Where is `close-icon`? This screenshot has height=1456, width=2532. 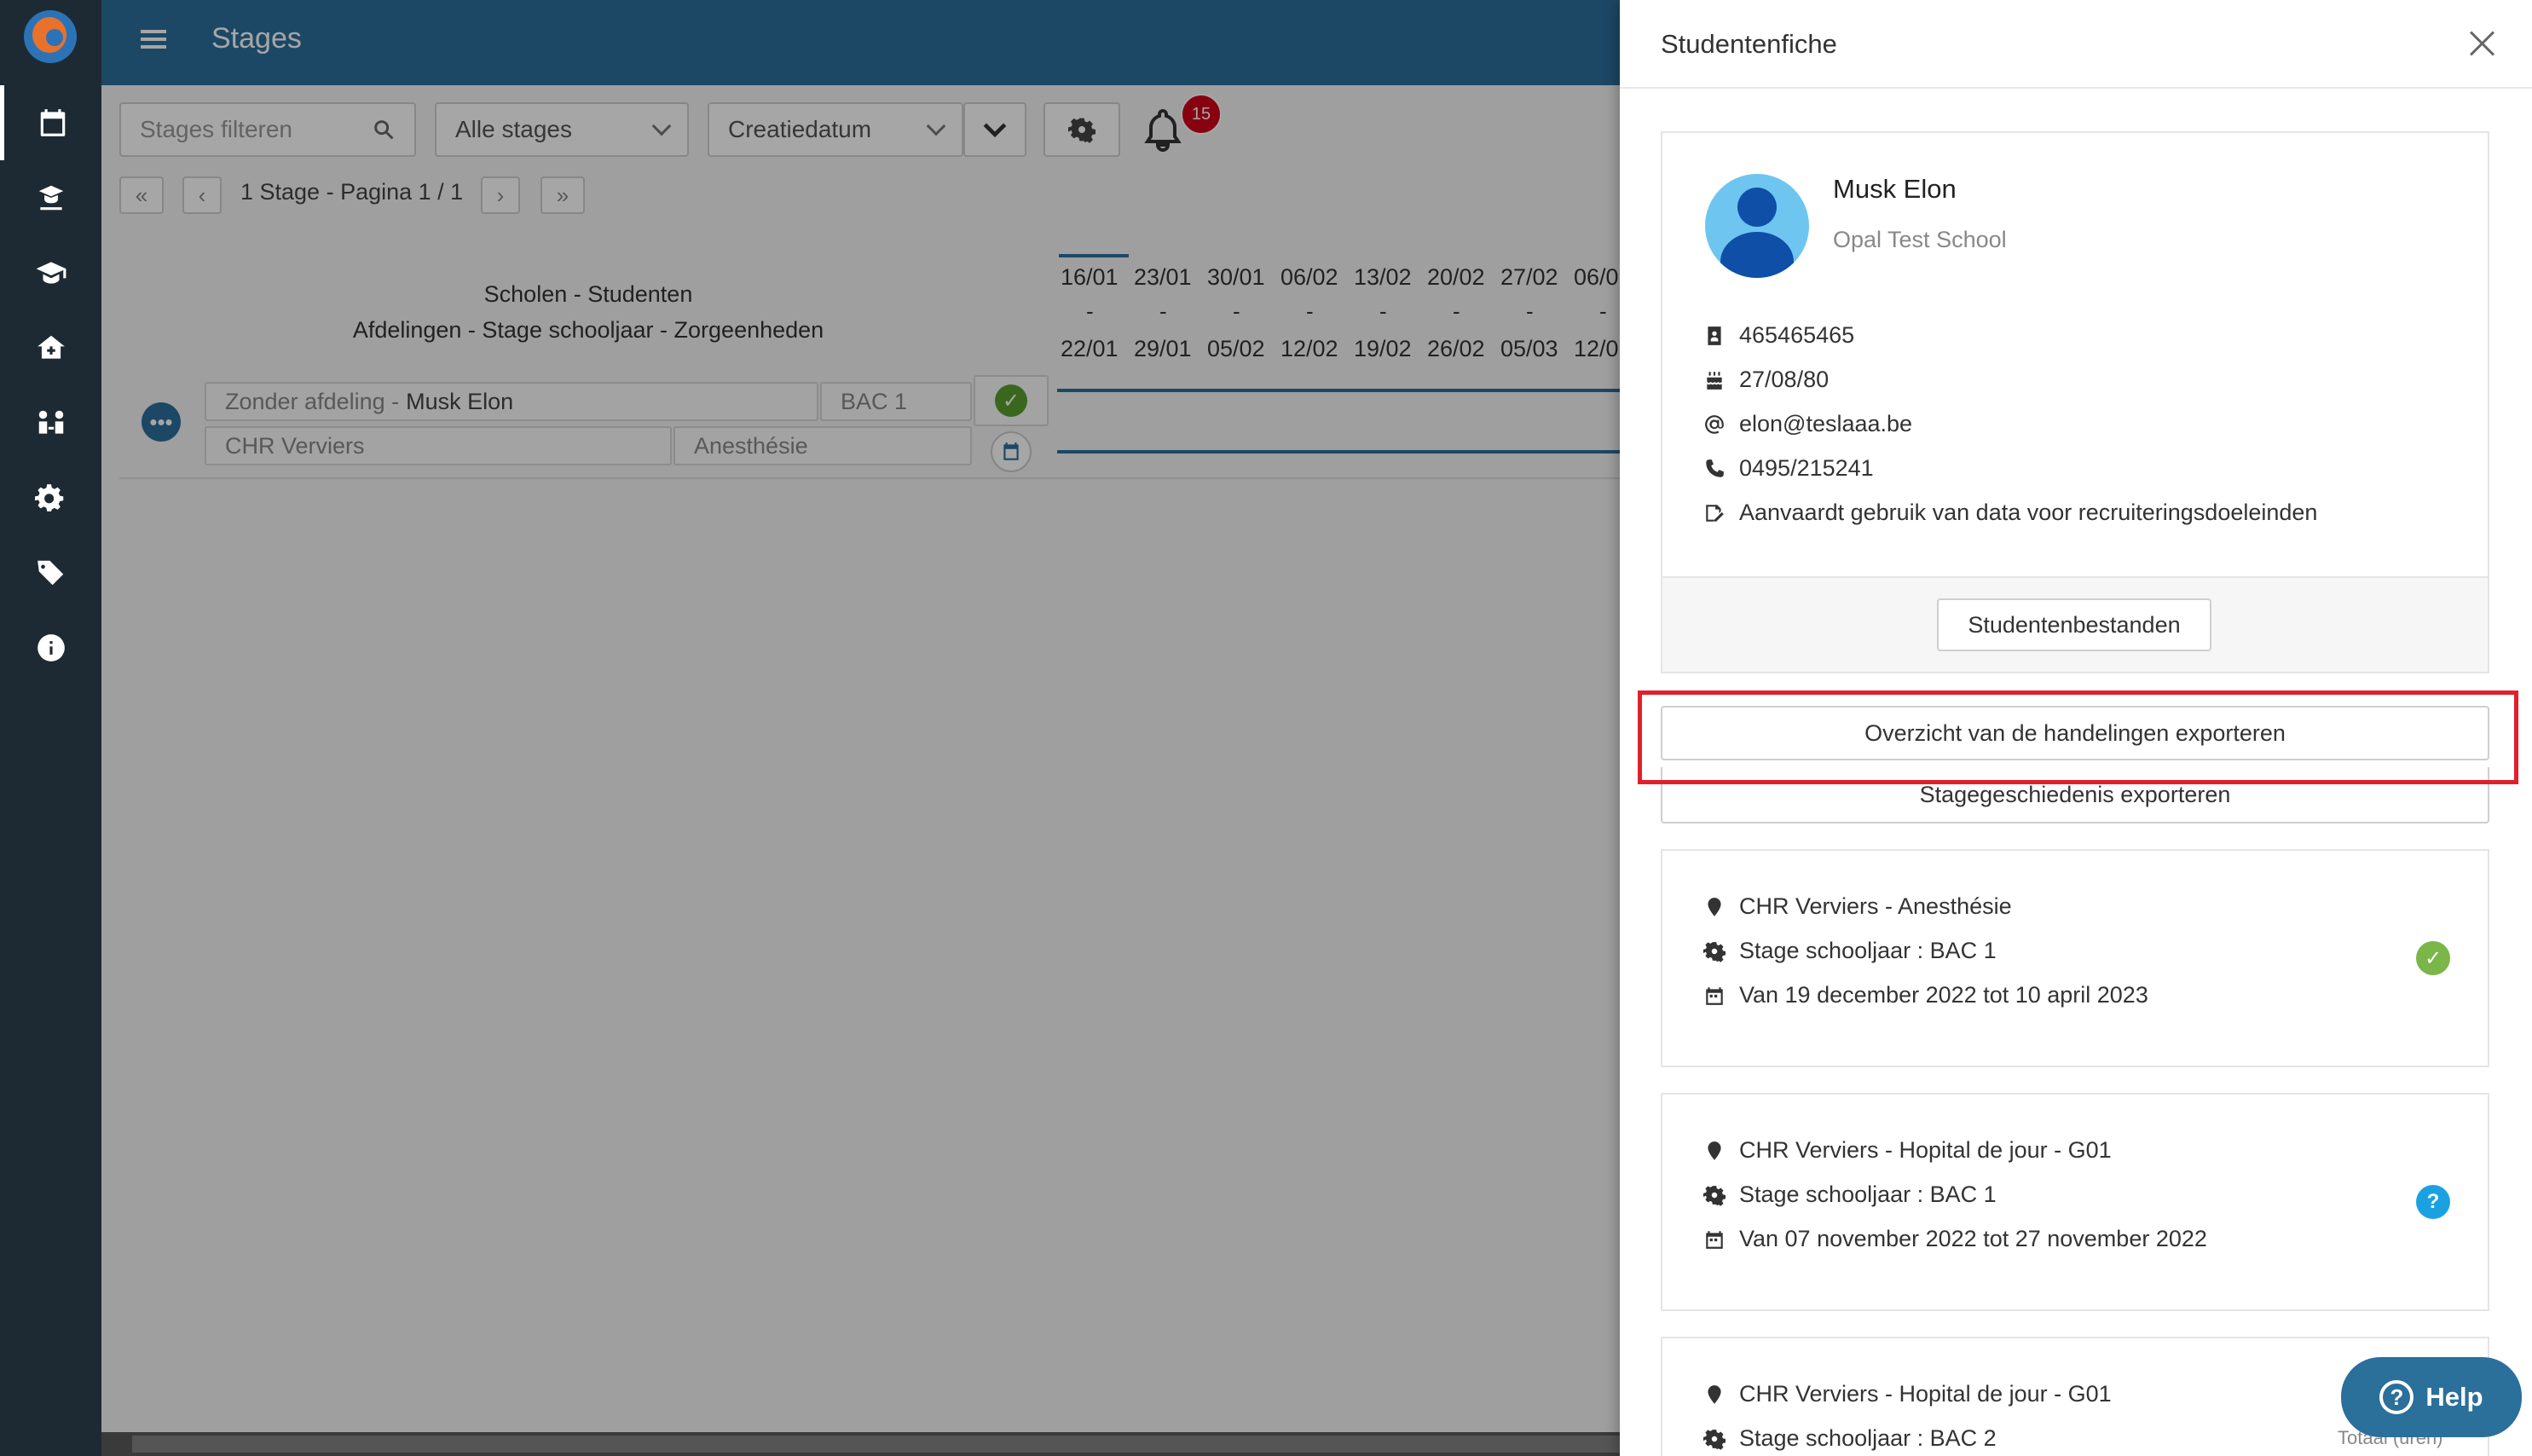 close-icon is located at coordinates (2482, 43).